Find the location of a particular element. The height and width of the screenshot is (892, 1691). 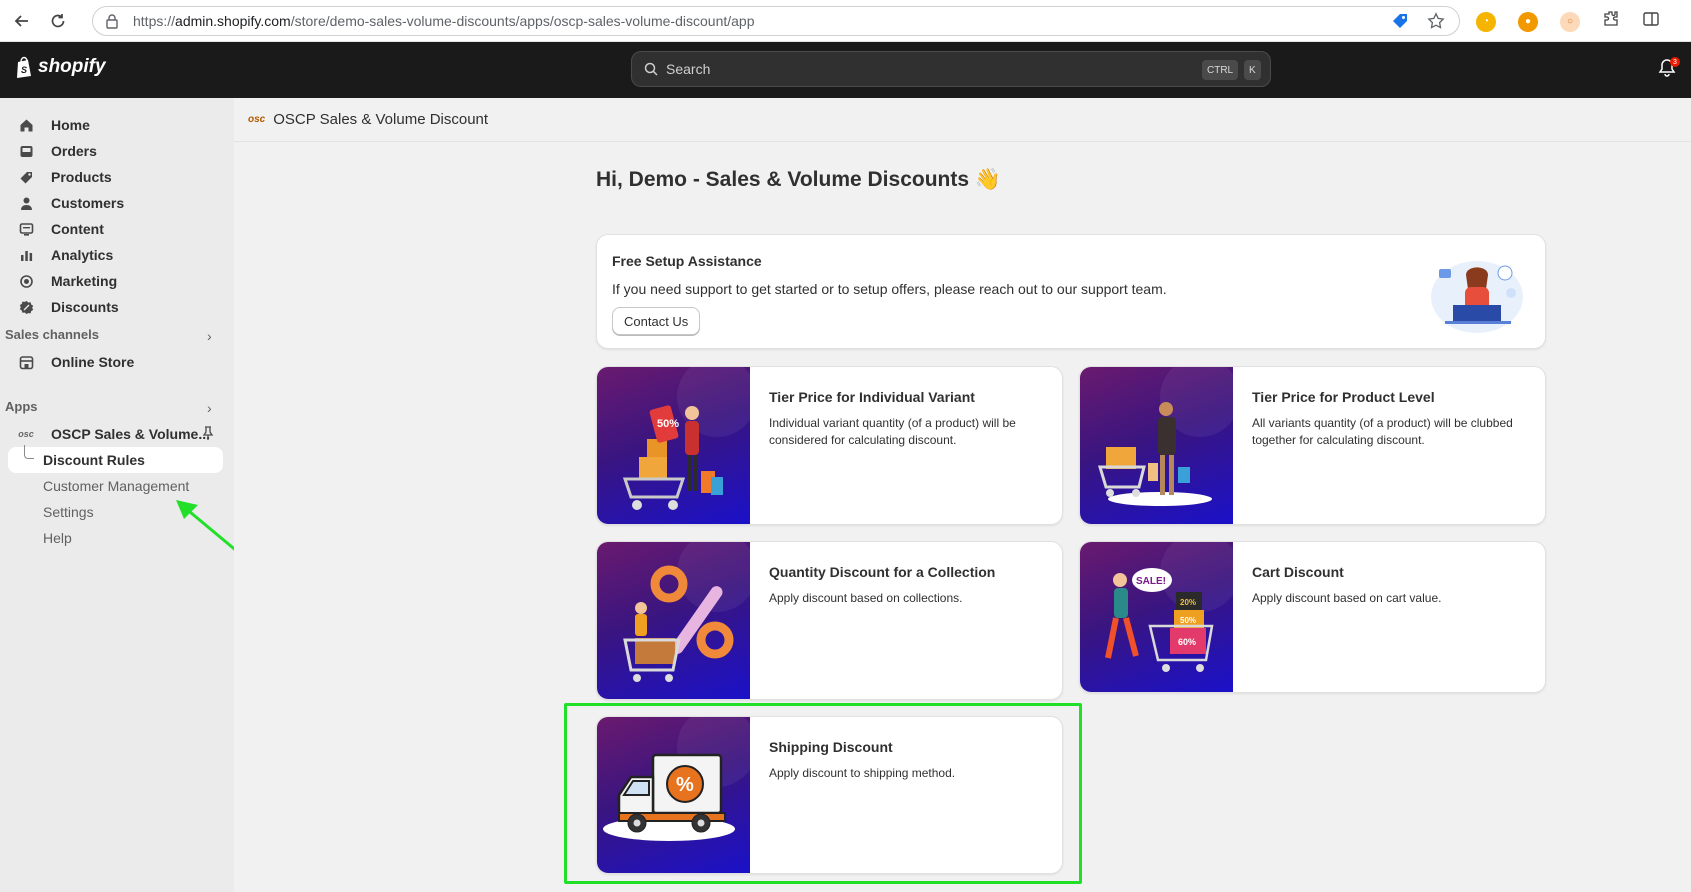

shopping-woman-illustration: 50% is located at coordinates (686, 438).